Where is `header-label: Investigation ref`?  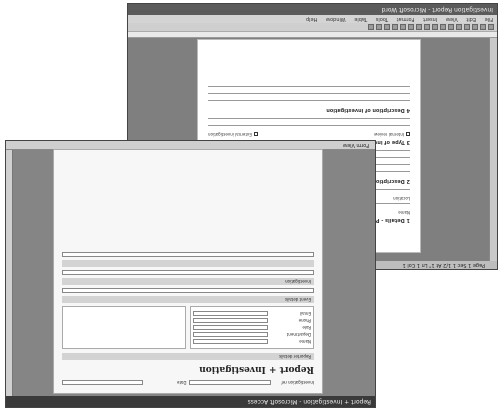 header-label: Investigation ref is located at coordinates (297, 382).